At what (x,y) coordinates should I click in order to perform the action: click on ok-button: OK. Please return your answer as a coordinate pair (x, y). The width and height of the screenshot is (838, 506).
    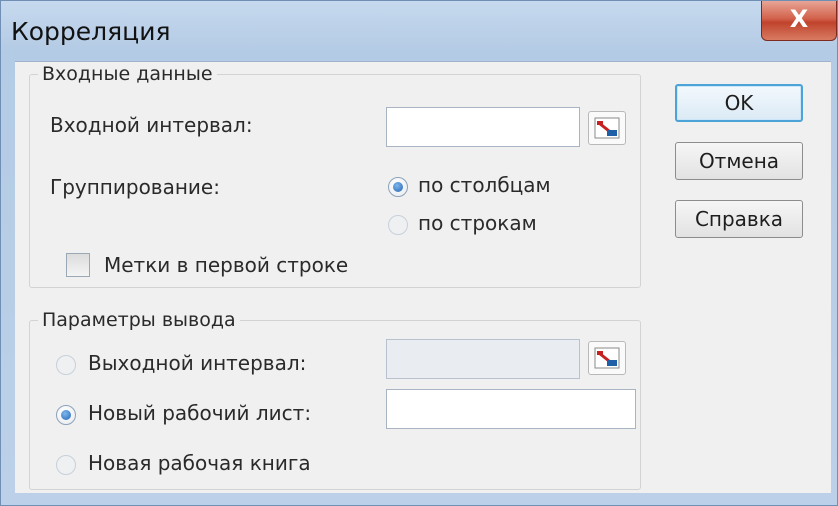
    Looking at the image, I should click on (739, 103).